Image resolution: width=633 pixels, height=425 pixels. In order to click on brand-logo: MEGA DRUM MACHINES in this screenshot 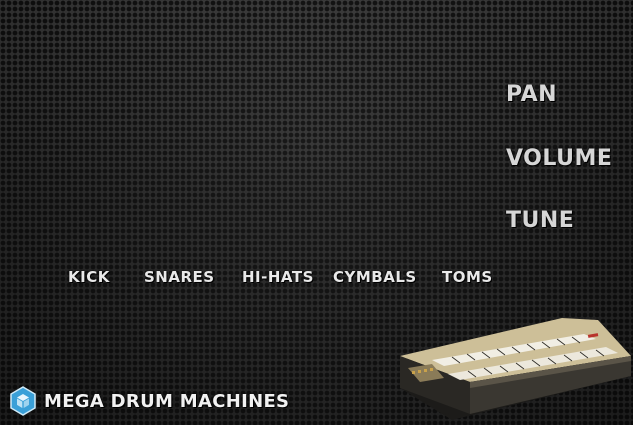, I will do `click(149, 401)`.